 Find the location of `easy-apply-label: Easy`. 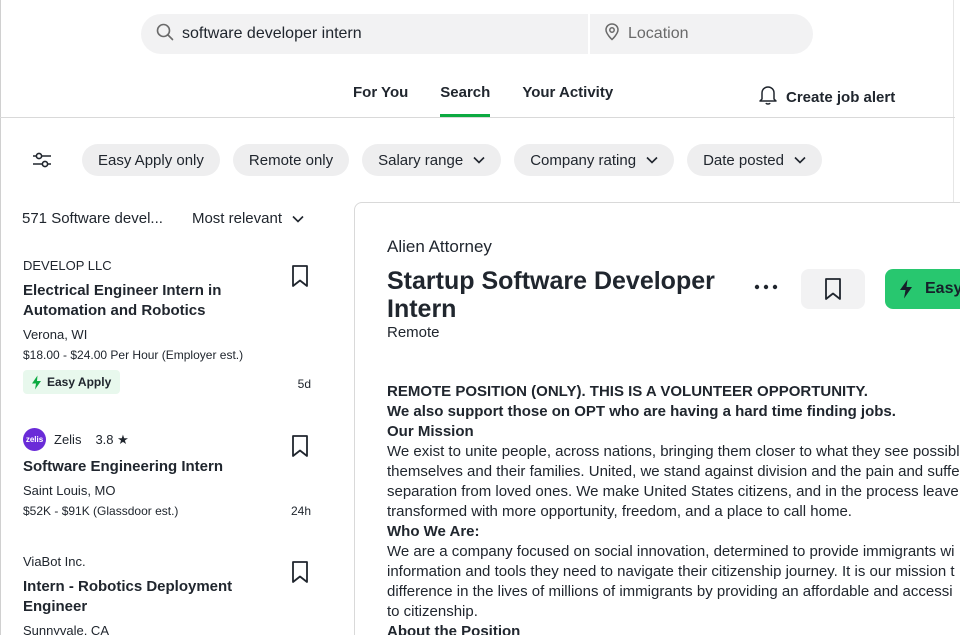

easy-apply-label: Easy is located at coordinates (942, 288).